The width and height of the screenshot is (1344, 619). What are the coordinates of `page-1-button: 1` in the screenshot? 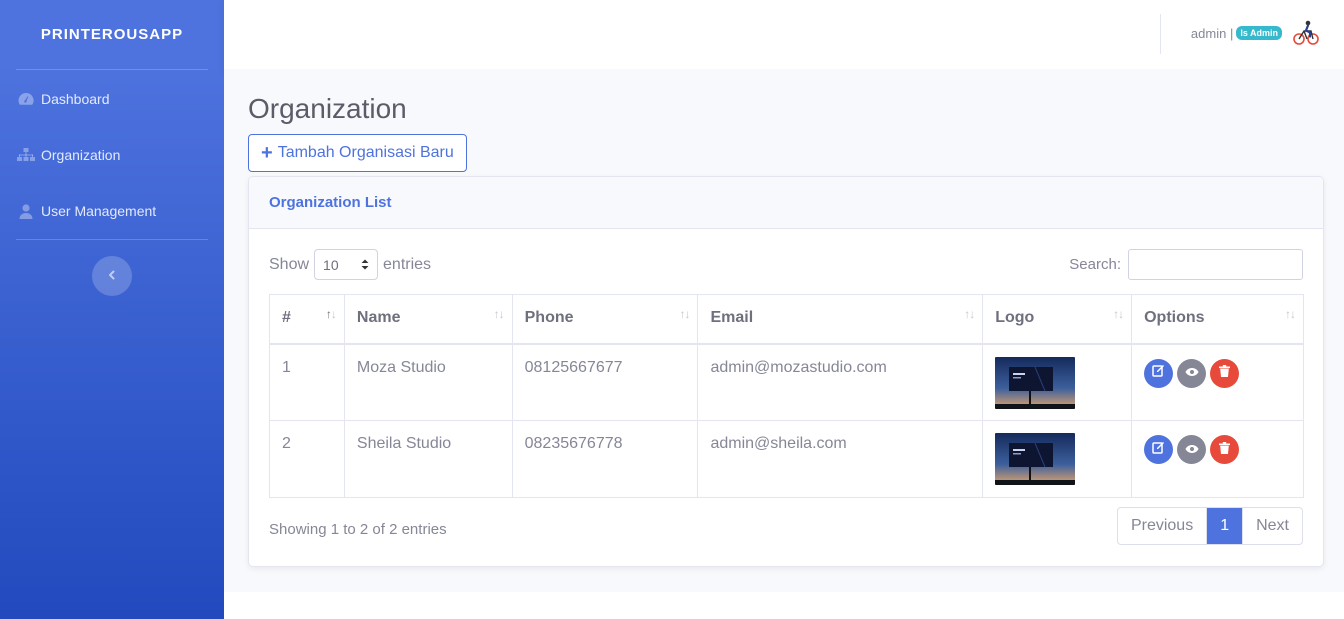 It's located at (1225, 526).